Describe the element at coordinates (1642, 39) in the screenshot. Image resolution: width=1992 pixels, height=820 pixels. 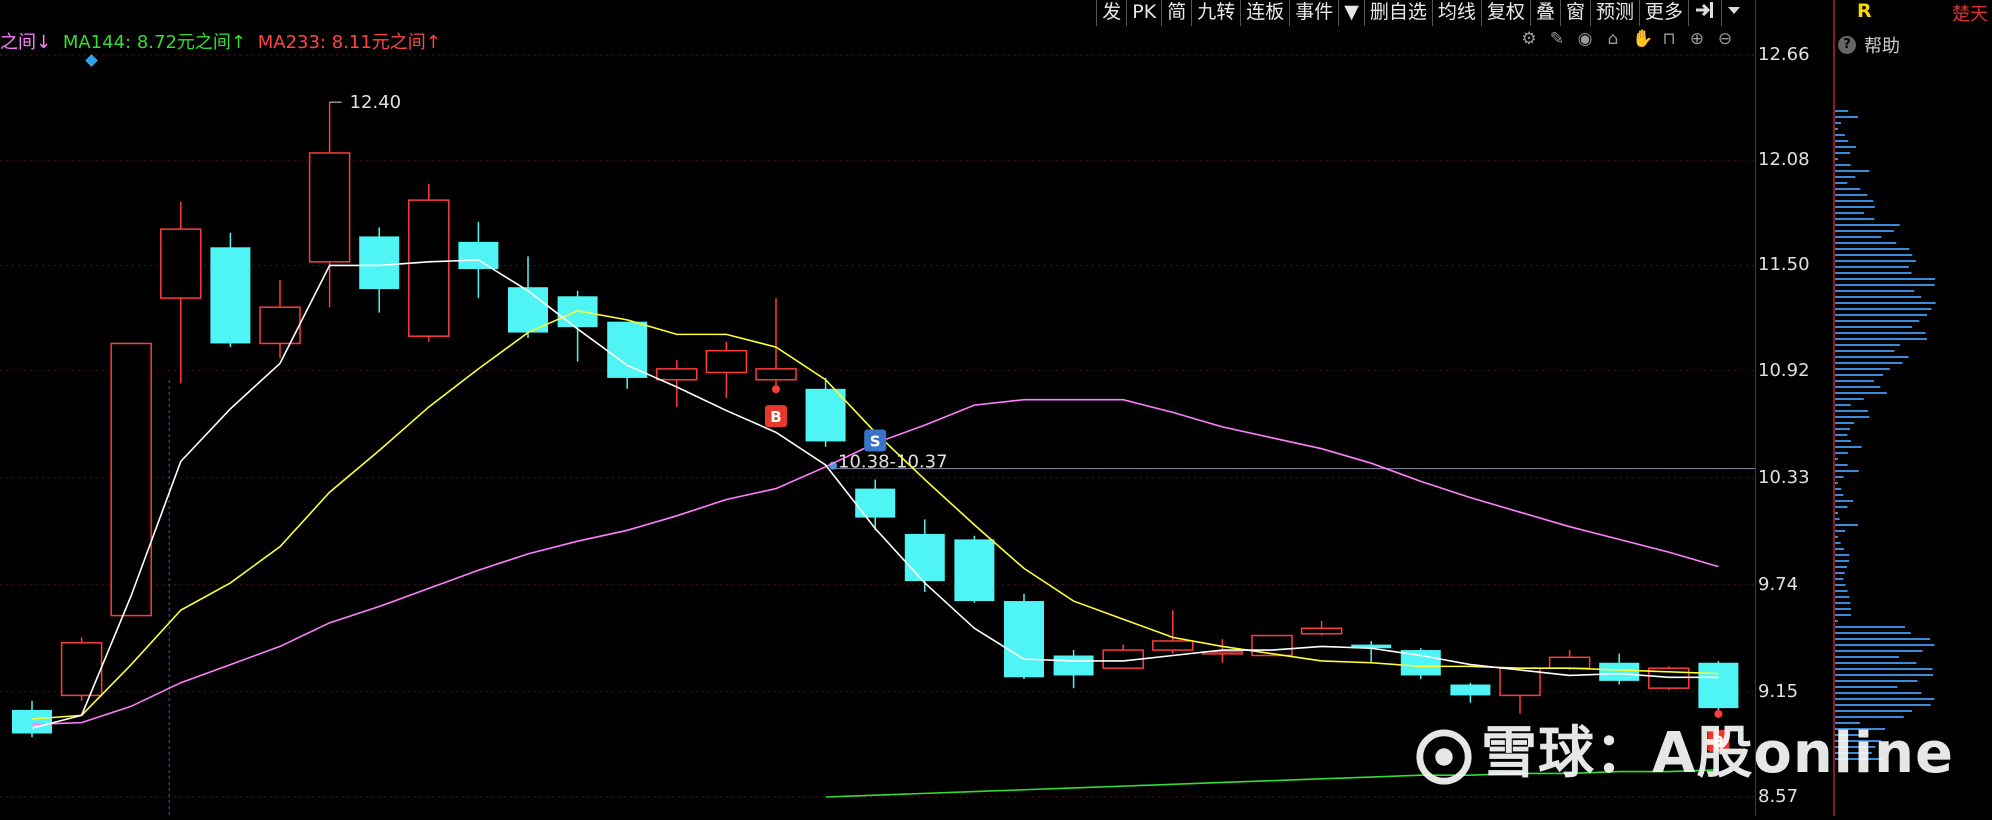
I see `hand-icon: ✋` at that location.